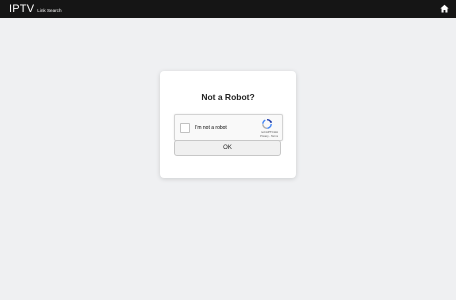 This screenshot has width=456, height=300. Describe the element at coordinates (228, 9) in the screenshot. I see `top-navigation-bar: IPTV Link Search` at that location.